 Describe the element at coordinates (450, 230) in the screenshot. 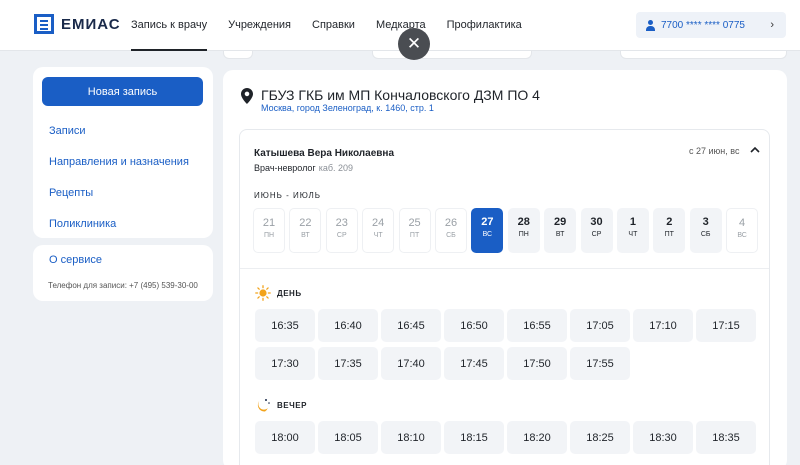

I see `day-option: 26 СБ` at that location.